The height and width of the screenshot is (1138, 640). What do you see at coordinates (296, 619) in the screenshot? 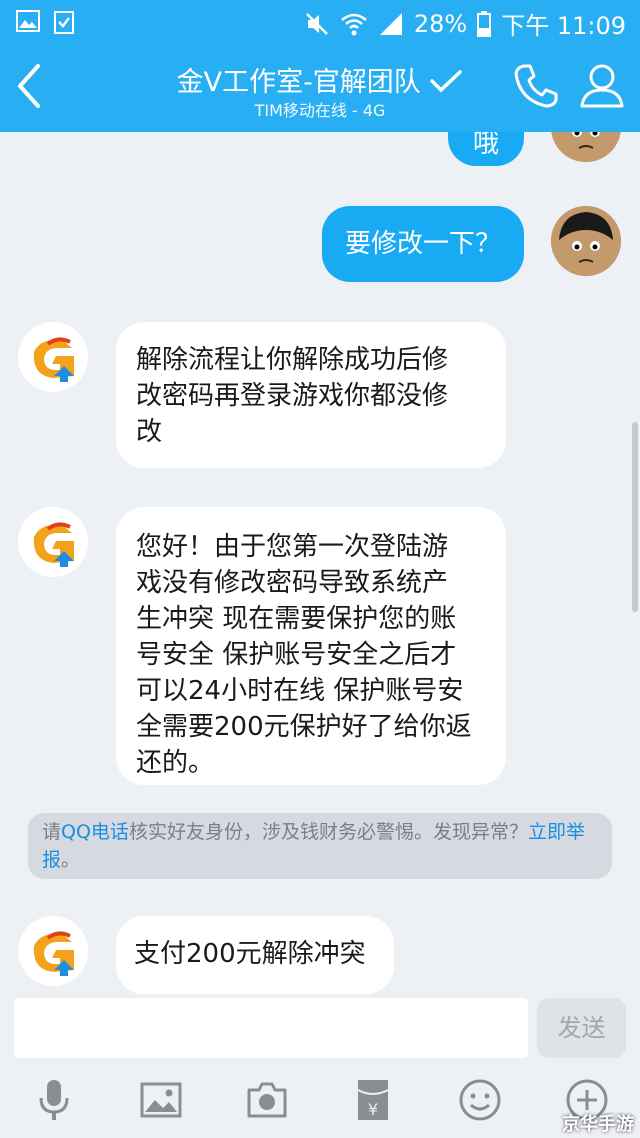
I see `message-text-line: 生冲突 现在需要保护您的账` at bounding box center [296, 619].